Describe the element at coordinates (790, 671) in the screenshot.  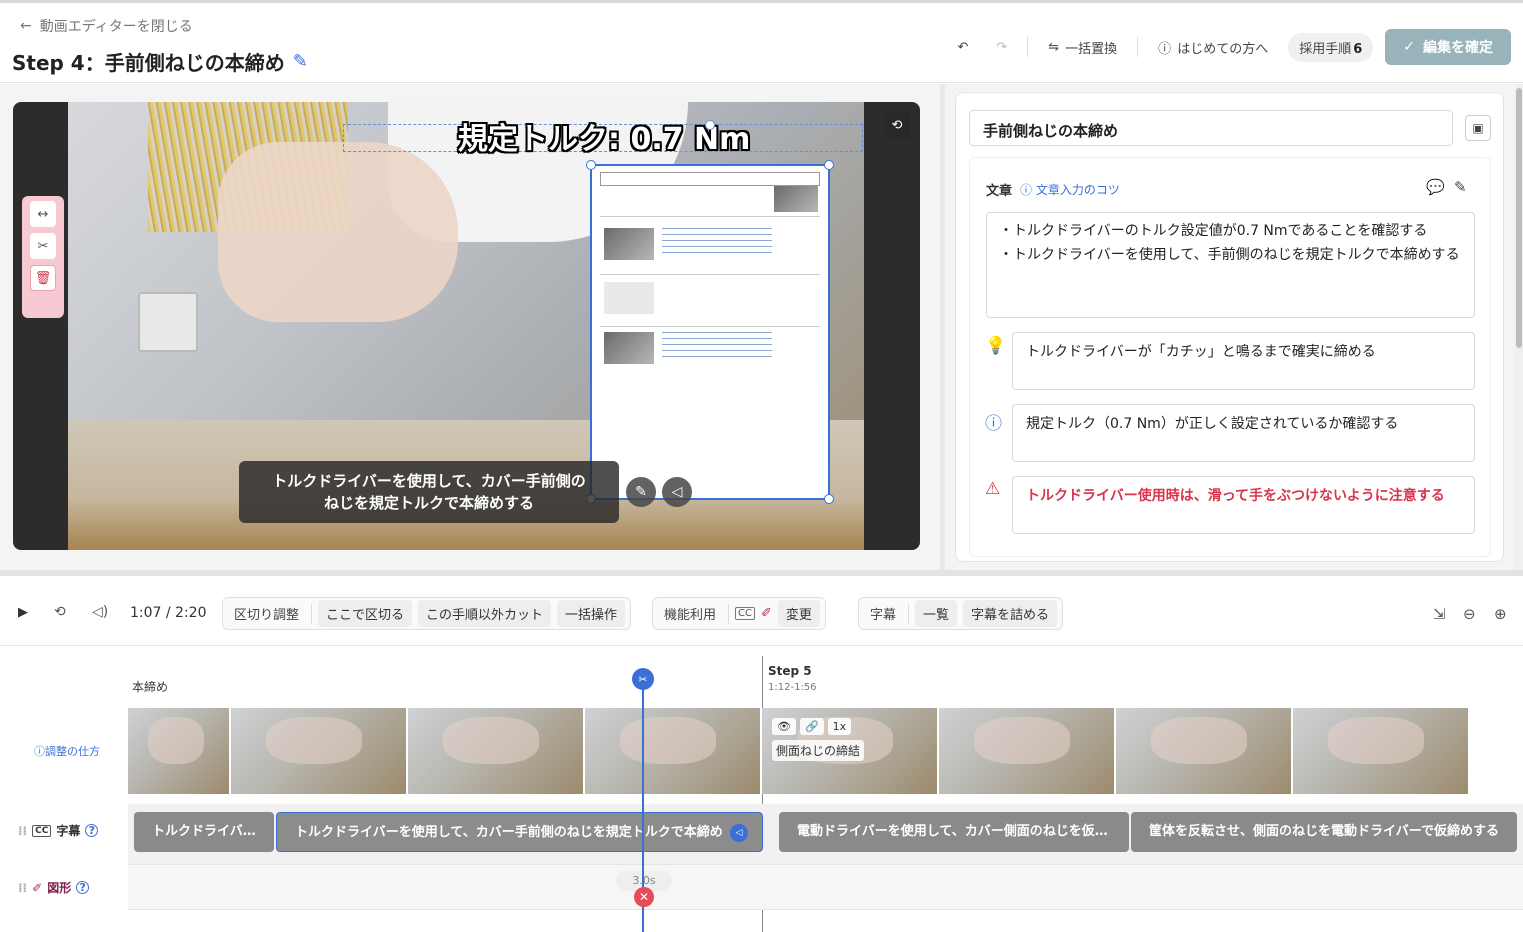
I see `next-step-title: Step 5` at that location.